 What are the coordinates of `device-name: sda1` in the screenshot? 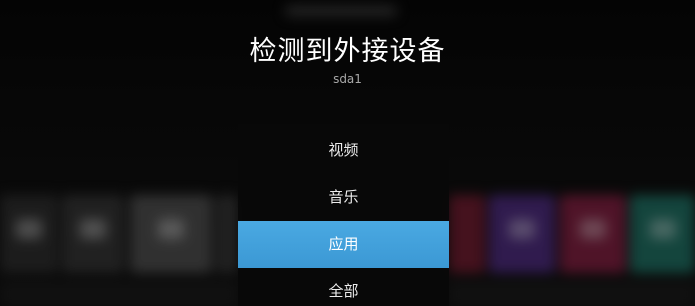 It's located at (347, 79).